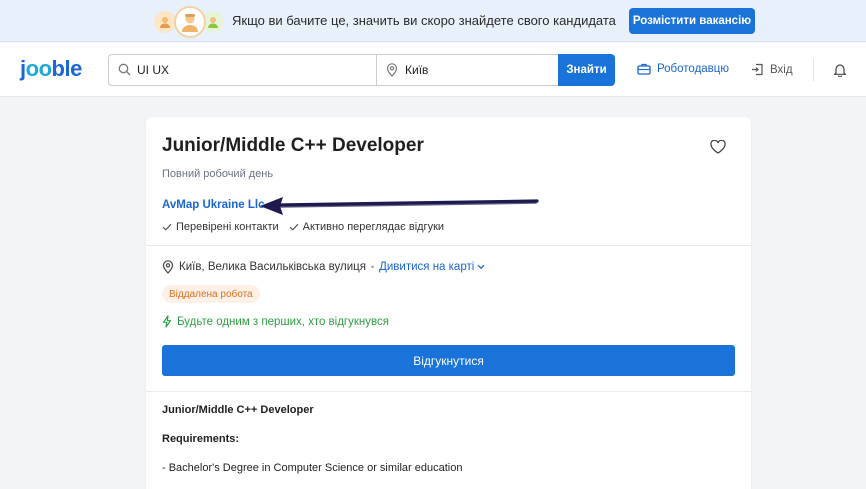  I want to click on search-form: UI UX Київ, so click(333, 70).